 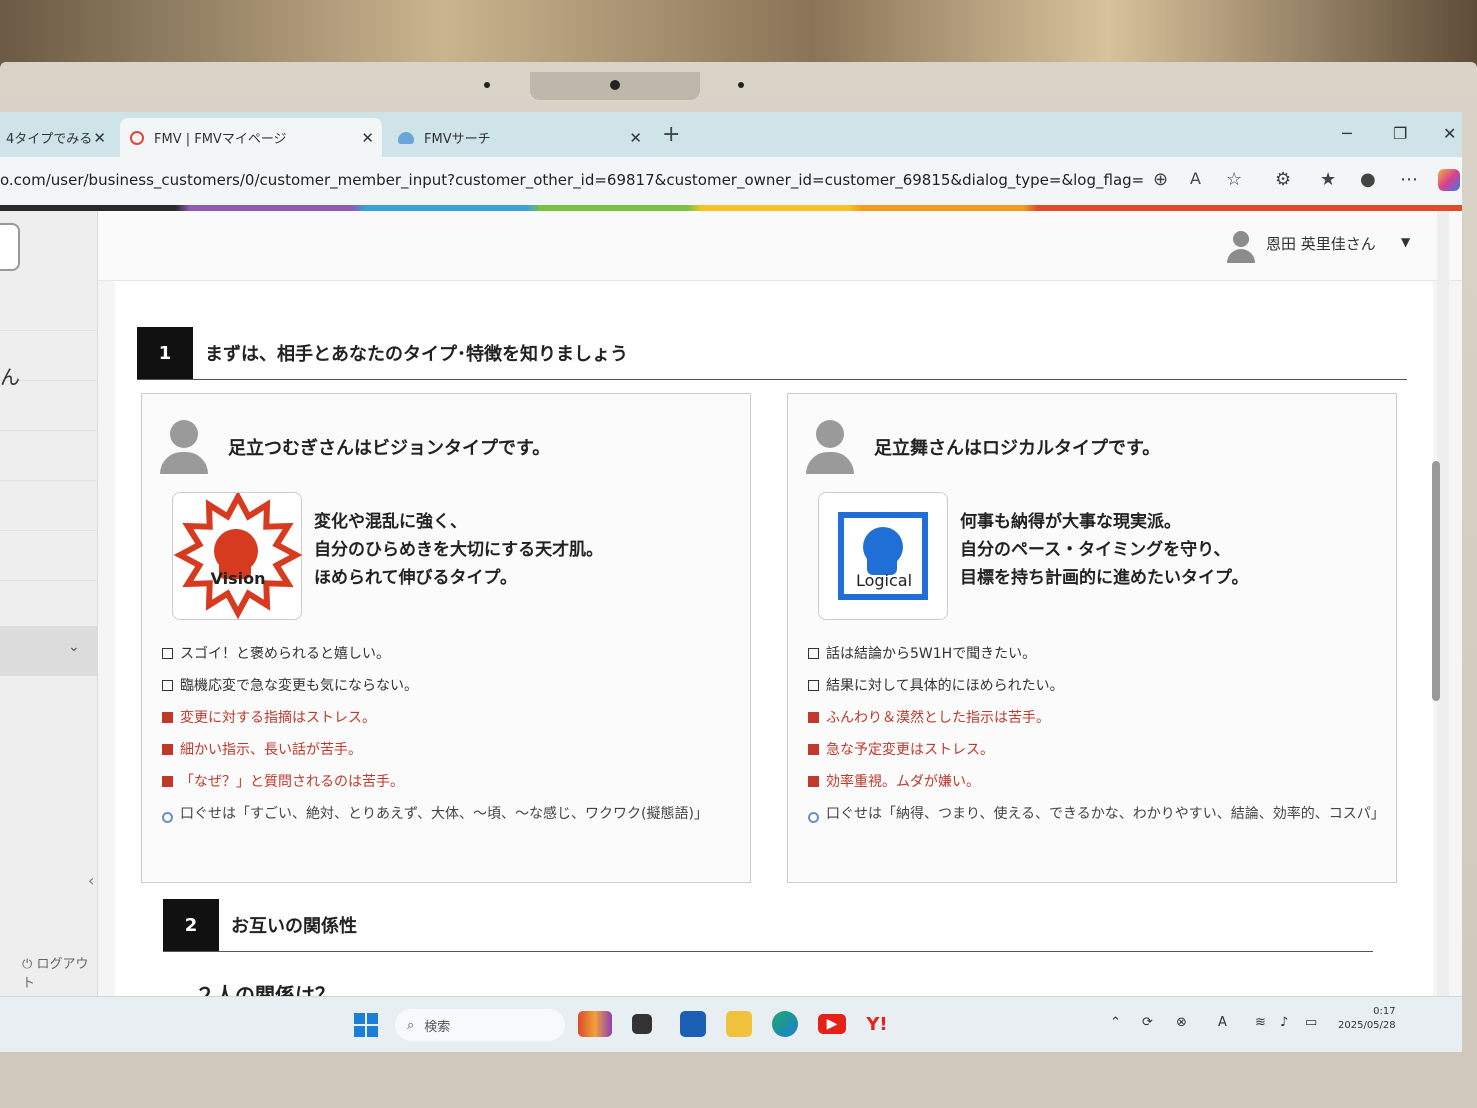 I want to click on trait-item: 細かい指示、長い話が苦手。, so click(x=447, y=750).